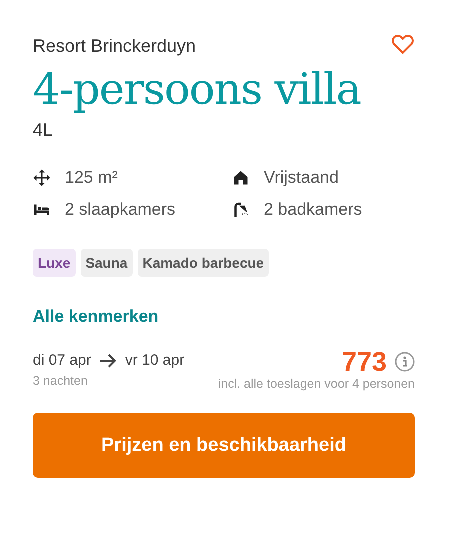 The image size is (450, 553). Describe the element at coordinates (43, 131) in the screenshot. I see `type-code: 4L` at that location.